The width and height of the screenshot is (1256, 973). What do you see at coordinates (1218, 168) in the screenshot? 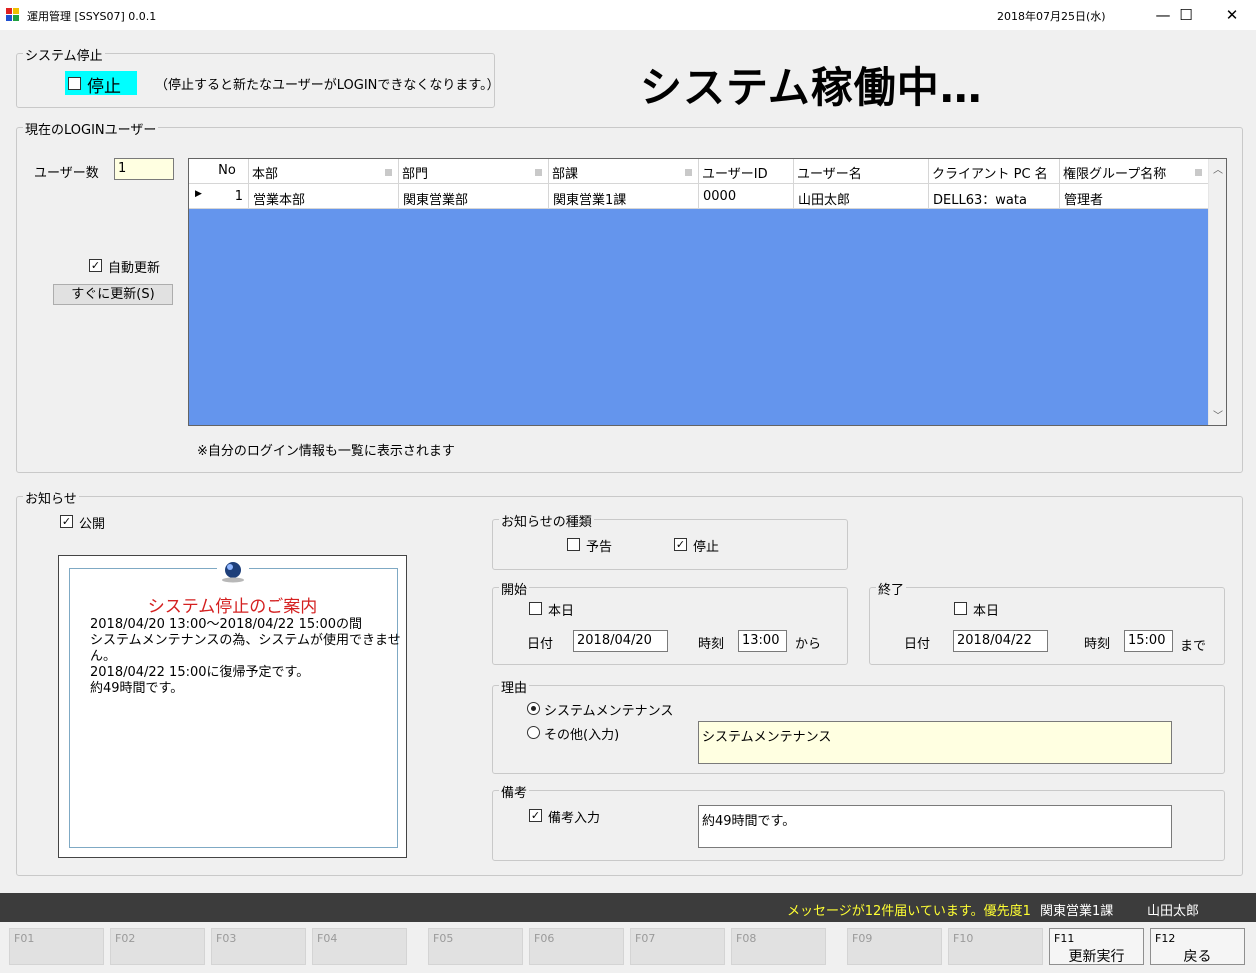
I see `scroll-up-icon: ︿` at bounding box center [1218, 168].